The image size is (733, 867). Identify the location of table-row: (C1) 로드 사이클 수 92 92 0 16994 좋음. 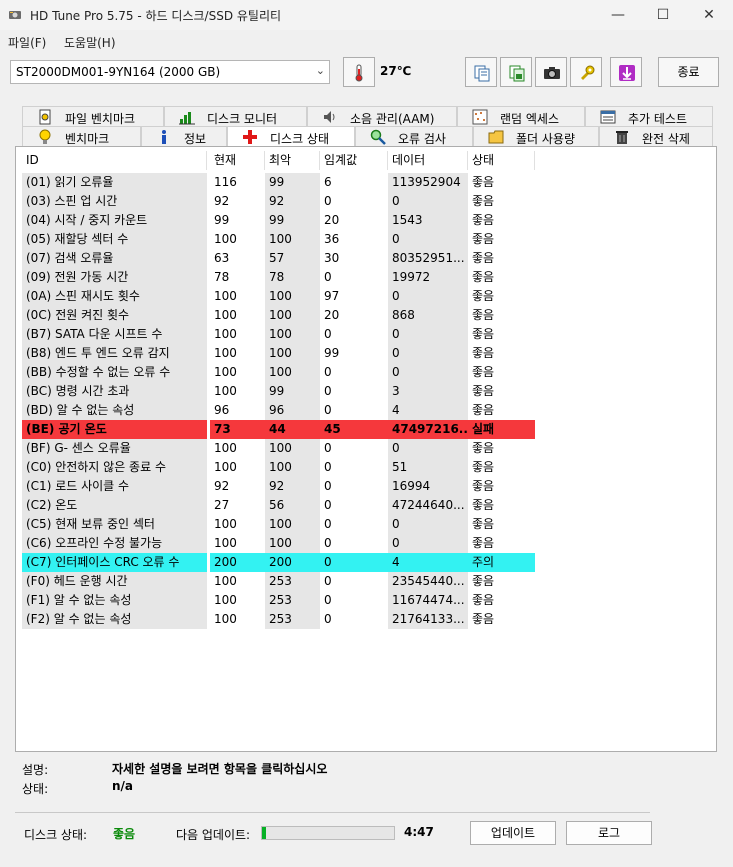
(284, 486).